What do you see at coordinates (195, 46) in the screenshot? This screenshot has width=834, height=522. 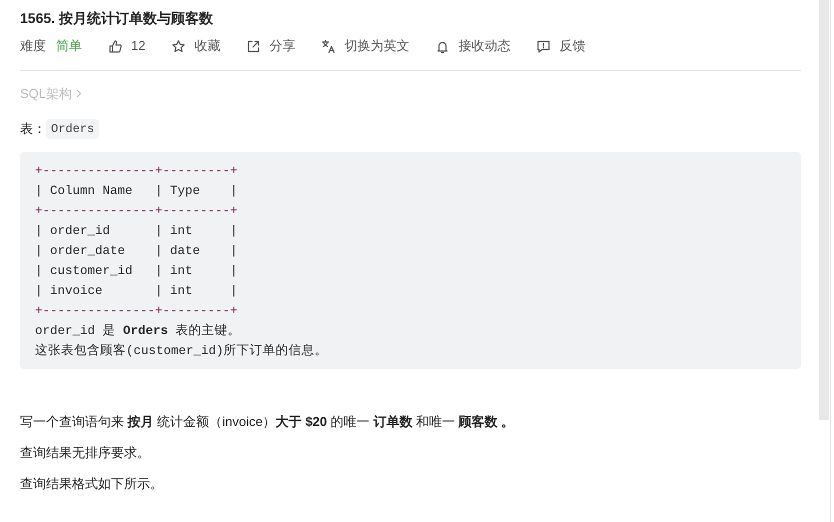 I see `star-button: 收藏` at bounding box center [195, 46].